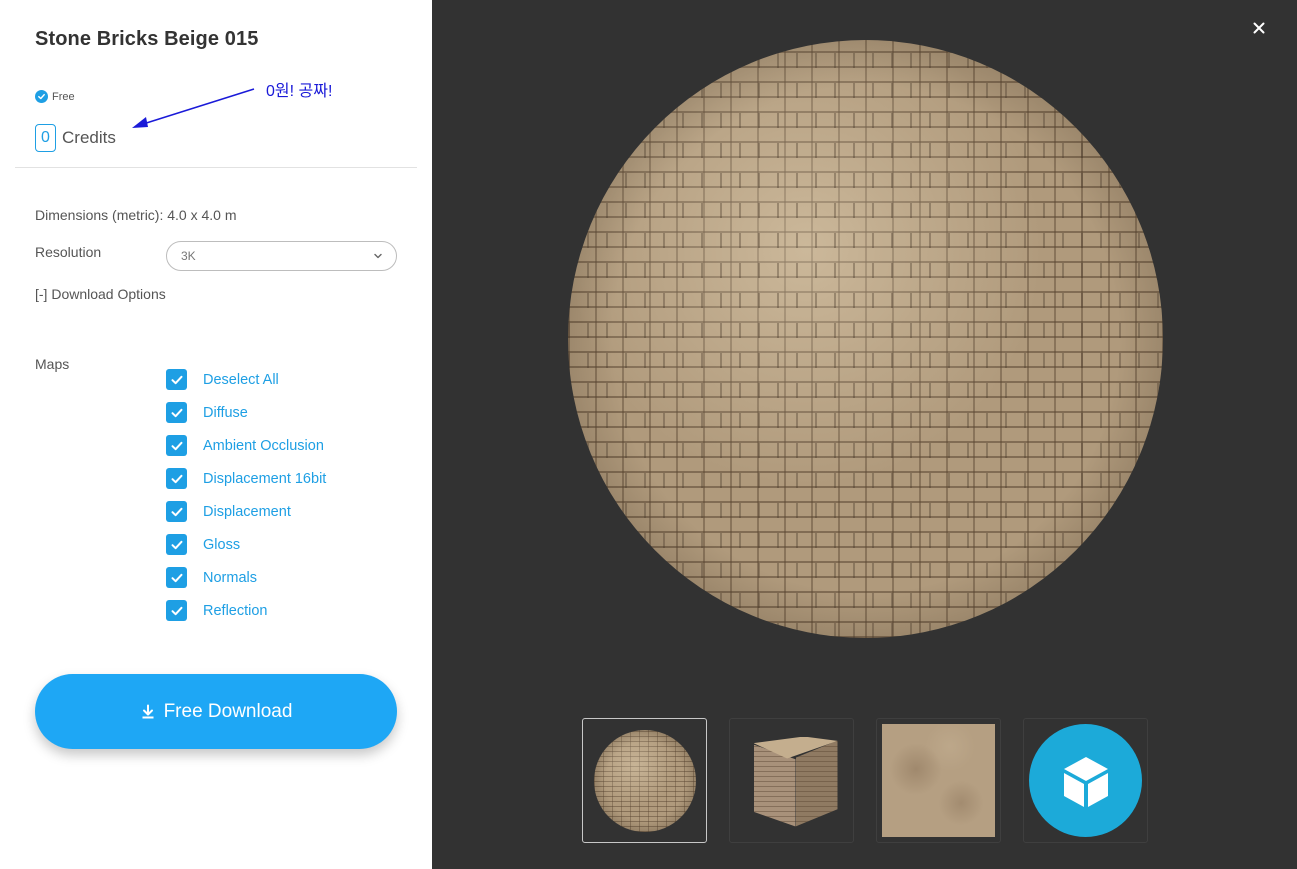  What do you see at coordinates (241, 380) in the screenshot?
I see `map-item-label: Deselect All` at bounding box center [241, 380].